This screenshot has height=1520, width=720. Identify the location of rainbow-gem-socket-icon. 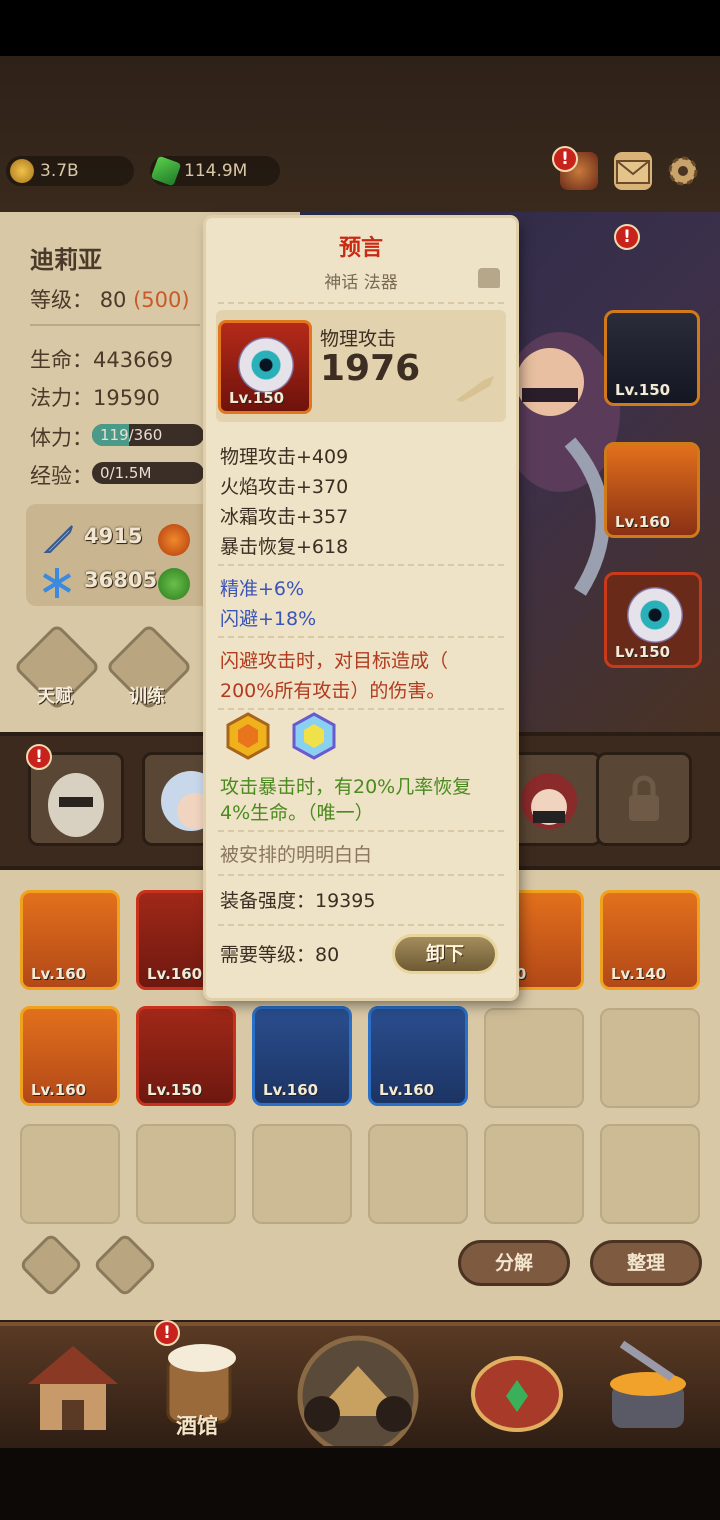
(314, 736).